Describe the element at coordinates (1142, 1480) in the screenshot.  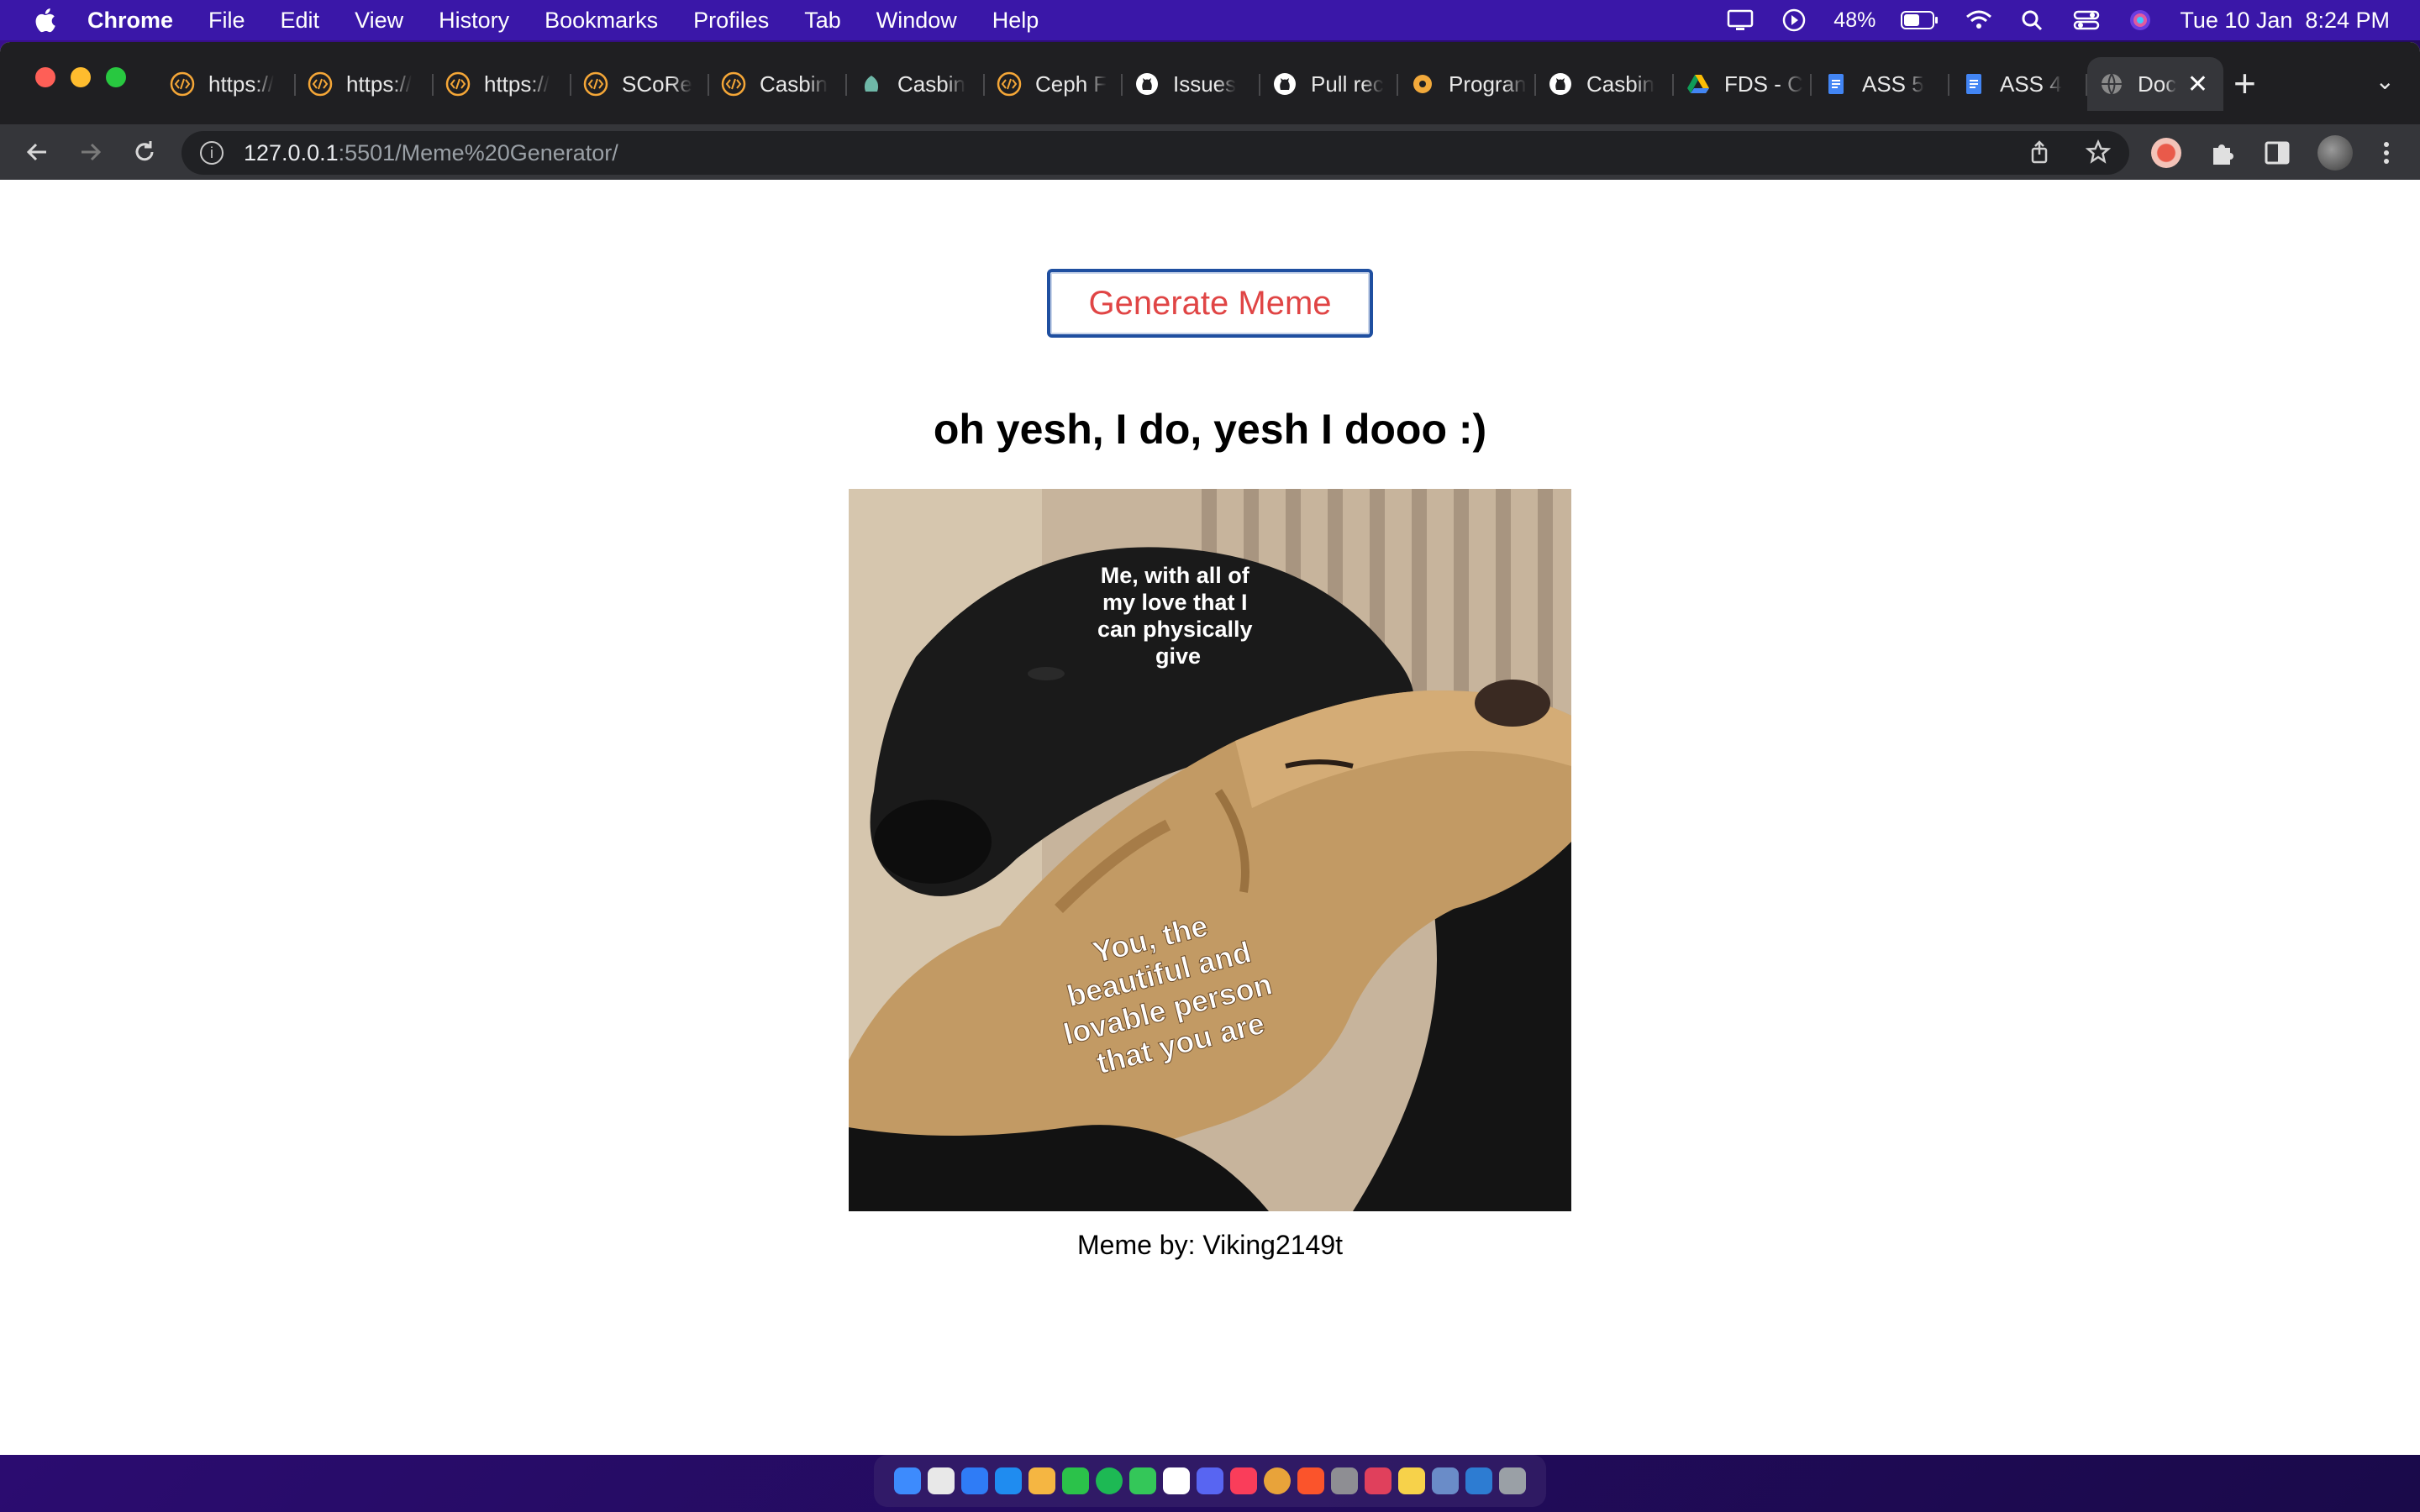
I see `messages-icon` at that location.